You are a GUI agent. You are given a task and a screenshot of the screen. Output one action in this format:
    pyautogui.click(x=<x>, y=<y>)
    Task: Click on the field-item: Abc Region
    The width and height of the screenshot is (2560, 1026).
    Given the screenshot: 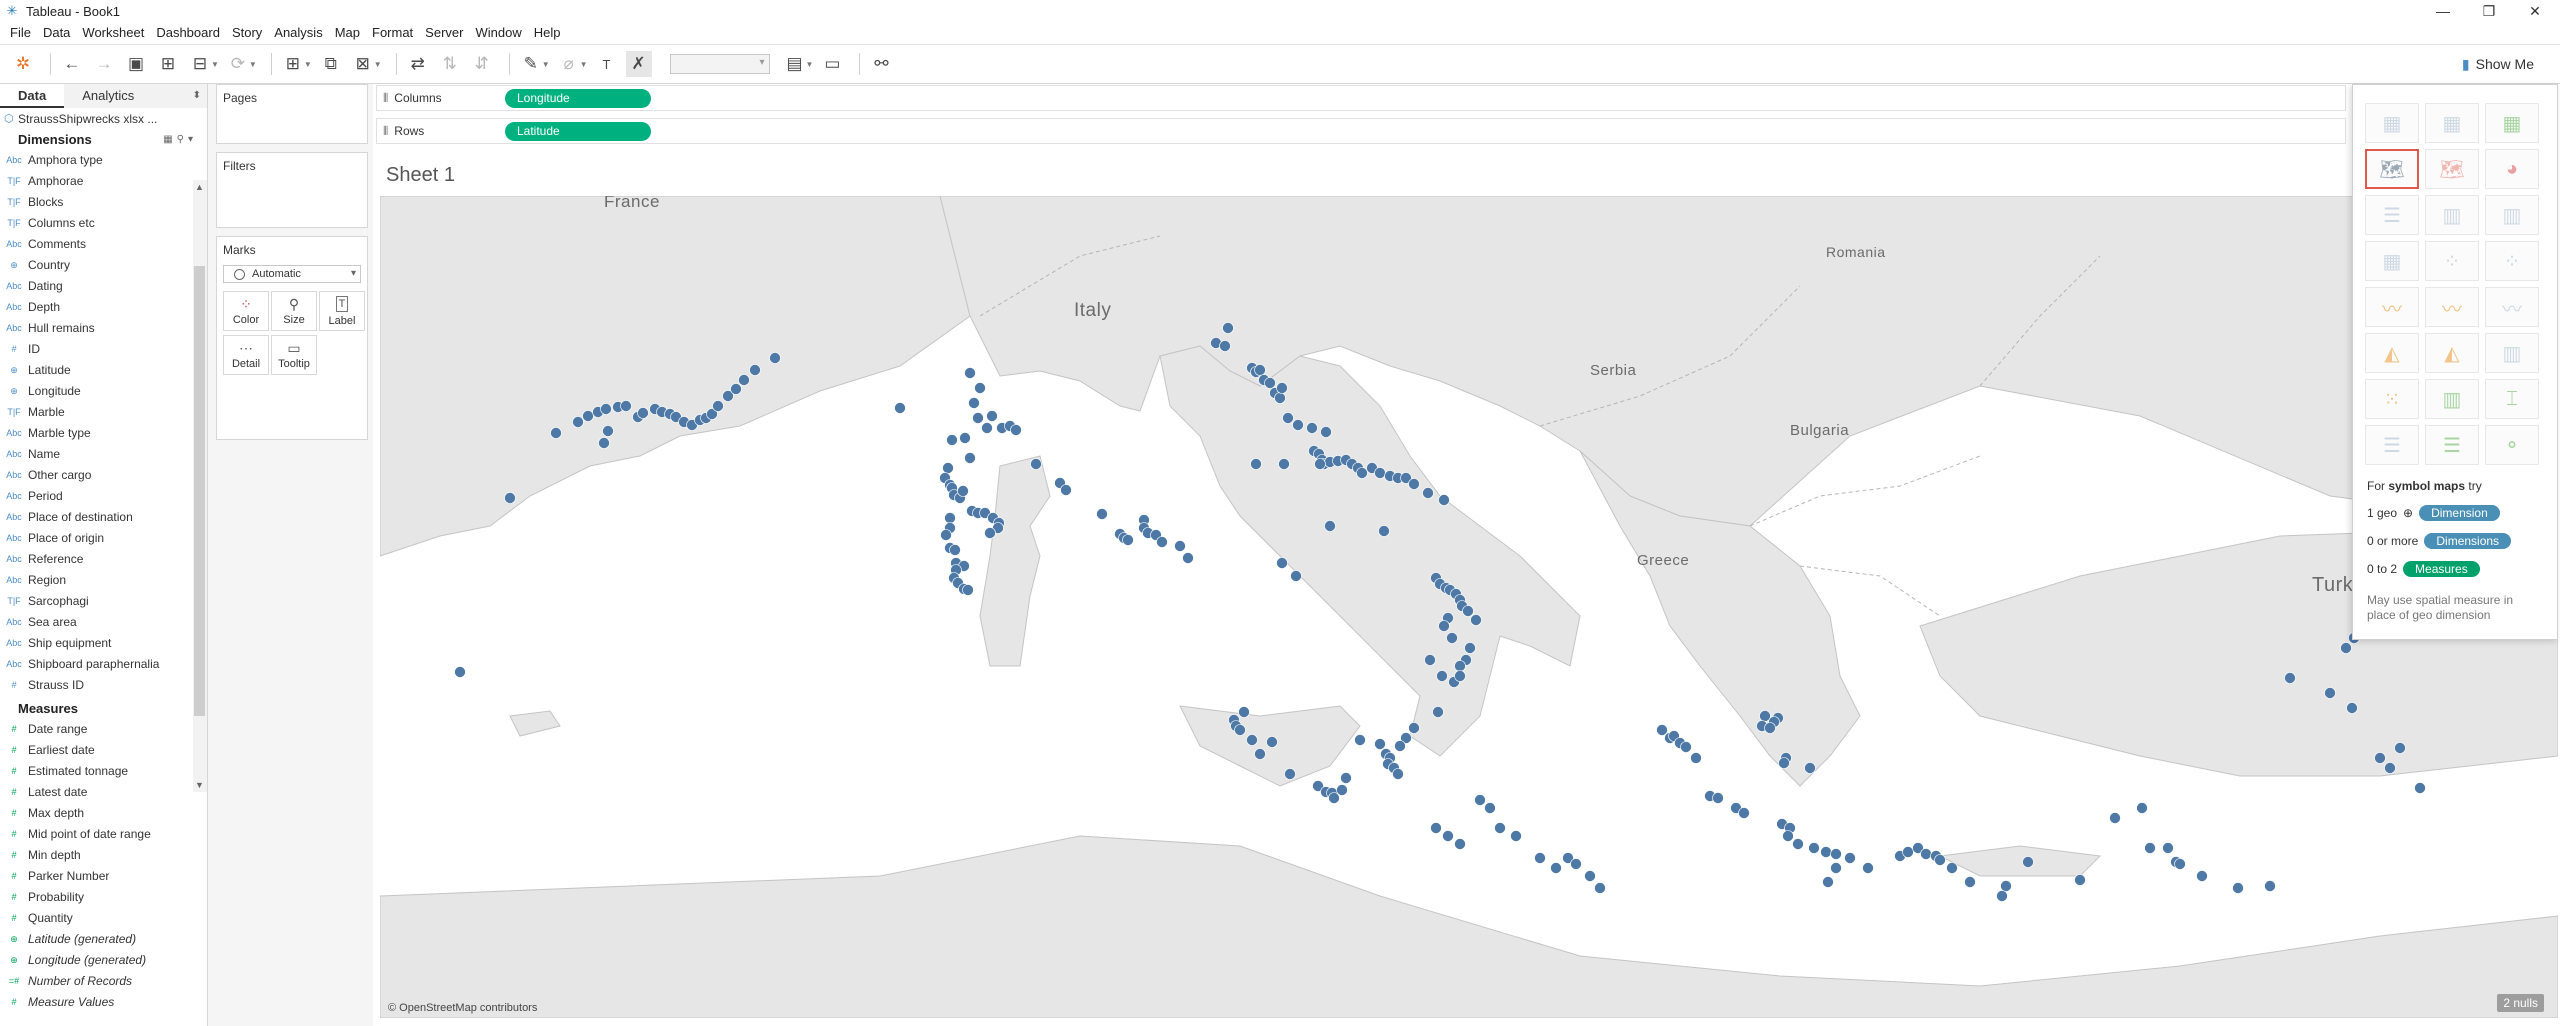 What is the action you would take?
    pyautogui.click(x=103, y=580)
    